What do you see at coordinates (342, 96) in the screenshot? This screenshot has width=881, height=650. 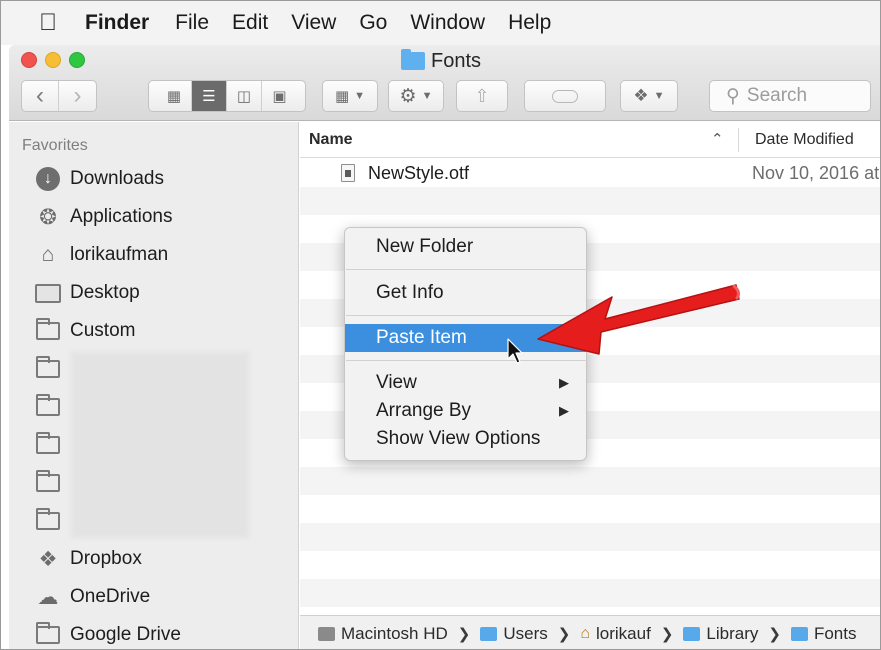 I see `group-grid-icon: ▦` at bounding box center [342, 96].